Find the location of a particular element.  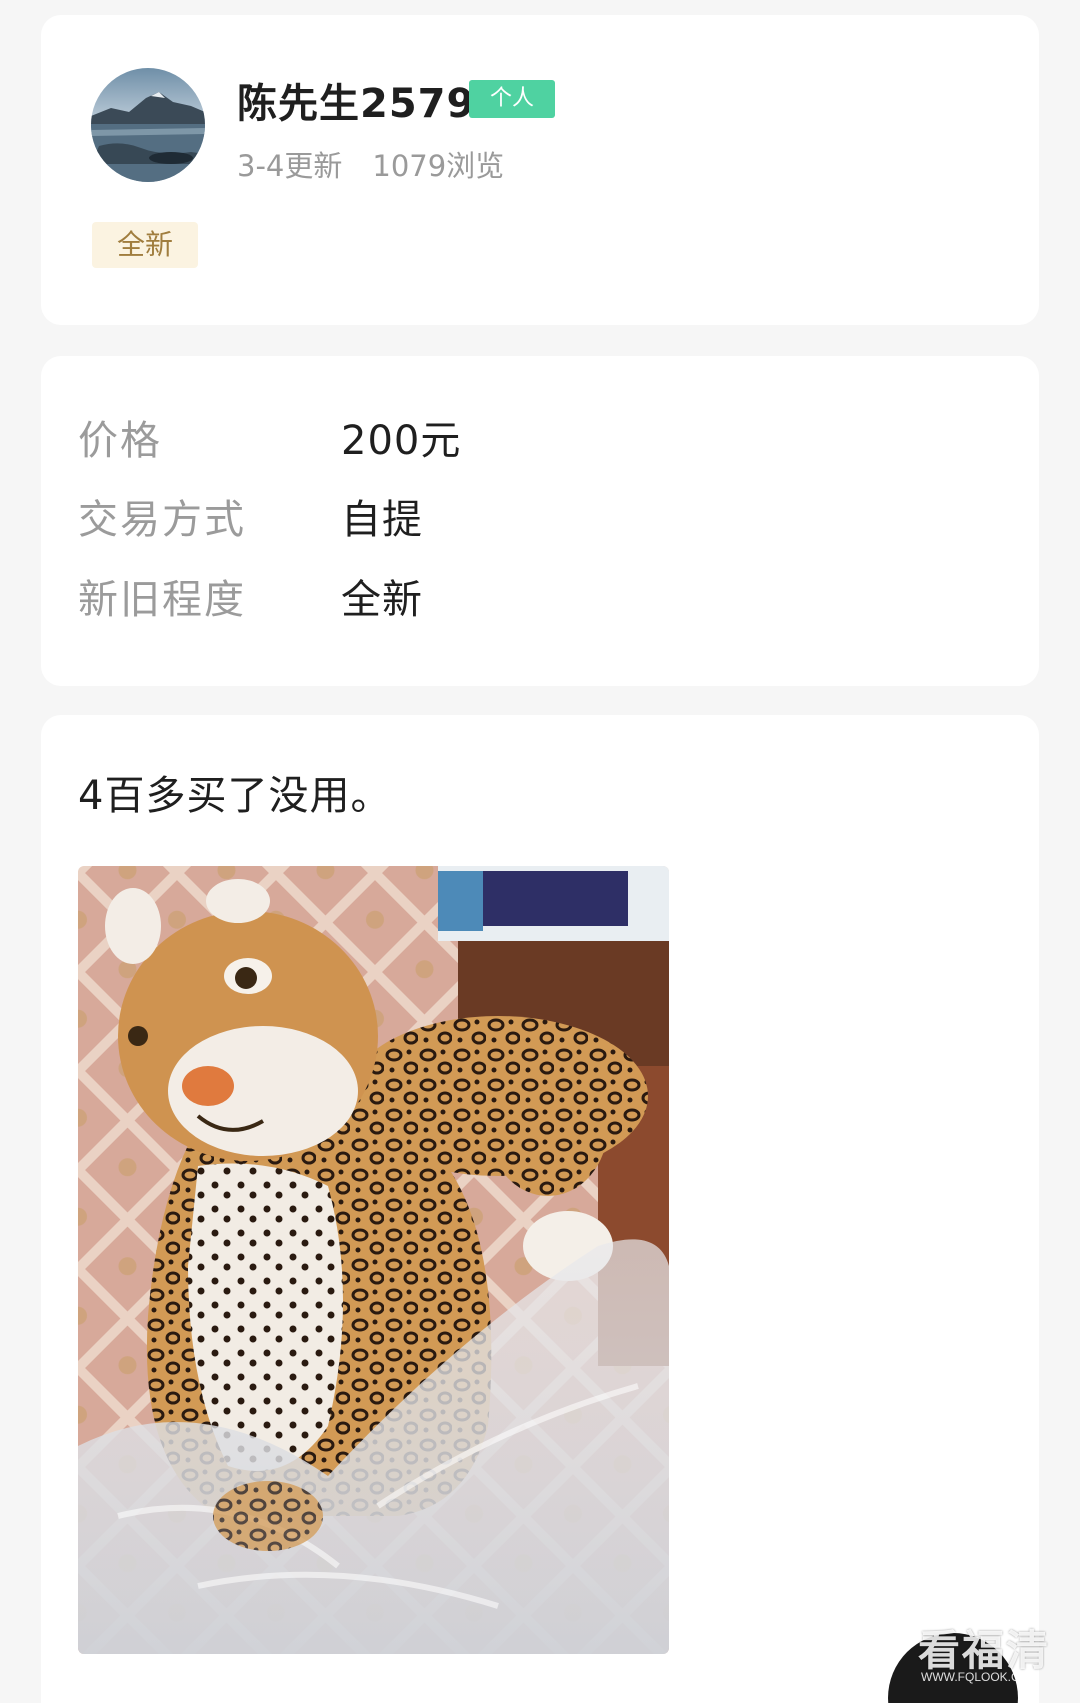

detail-label: 价格 is located at coordinates (120, 441).